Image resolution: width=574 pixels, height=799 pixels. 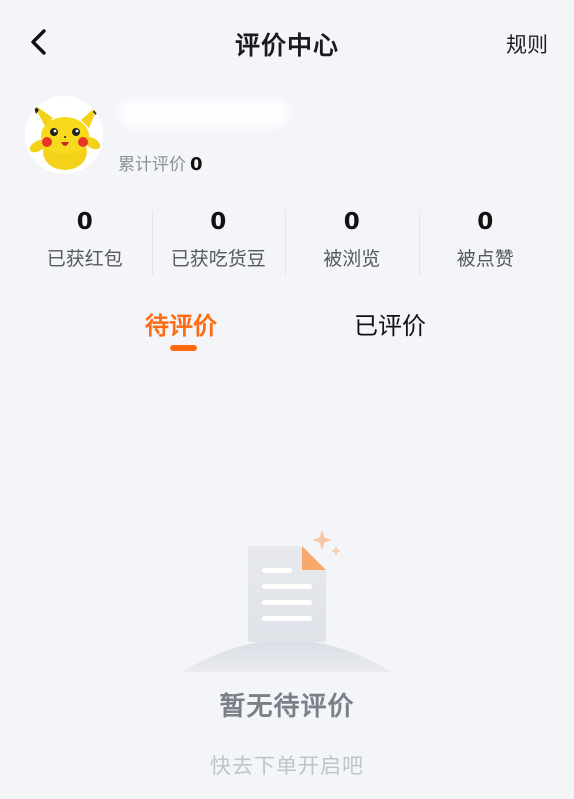 What do you see at coordinates (85, 241) in the screenshot?
I see `stat-red-packets: 0 已获红包` at bounding box center [85, 241].